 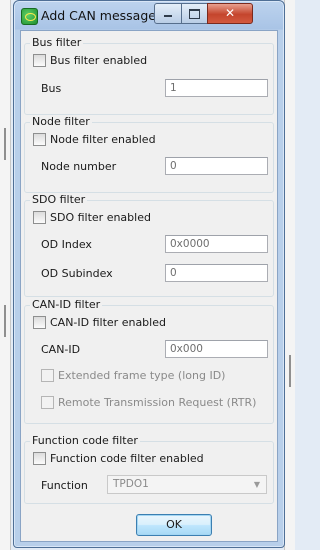 I want to click on extended-frame-checkbox: Extended frame type (long ID), so click(x=133, y=375).